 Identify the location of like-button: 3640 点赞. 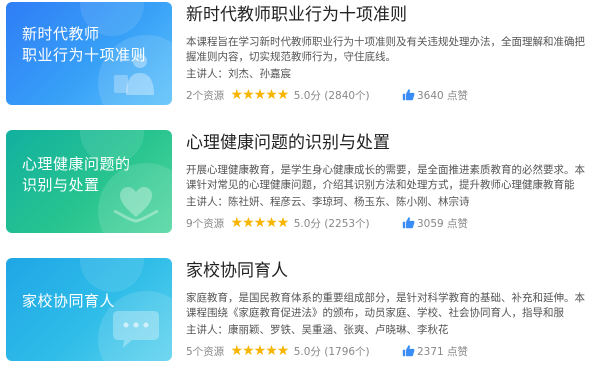
(435, 96).